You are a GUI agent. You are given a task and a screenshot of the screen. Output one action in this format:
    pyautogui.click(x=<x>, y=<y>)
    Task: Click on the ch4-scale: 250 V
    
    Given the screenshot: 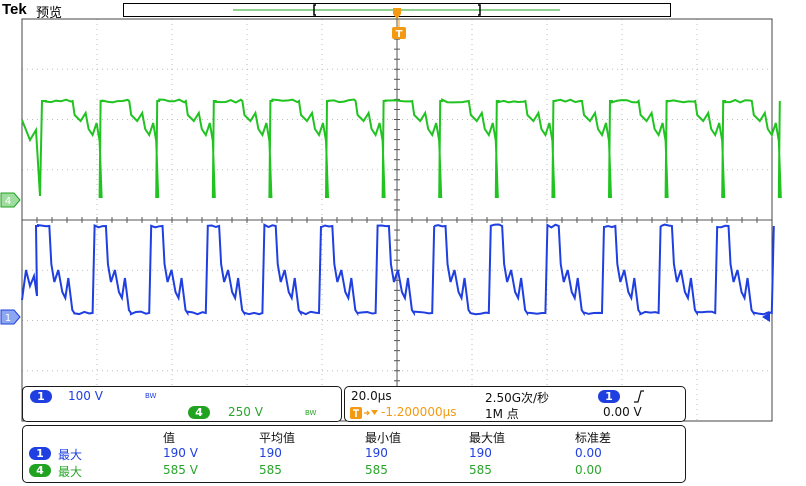 What is the action you would take?
    pyautogui.click(x=245, y=412)
    